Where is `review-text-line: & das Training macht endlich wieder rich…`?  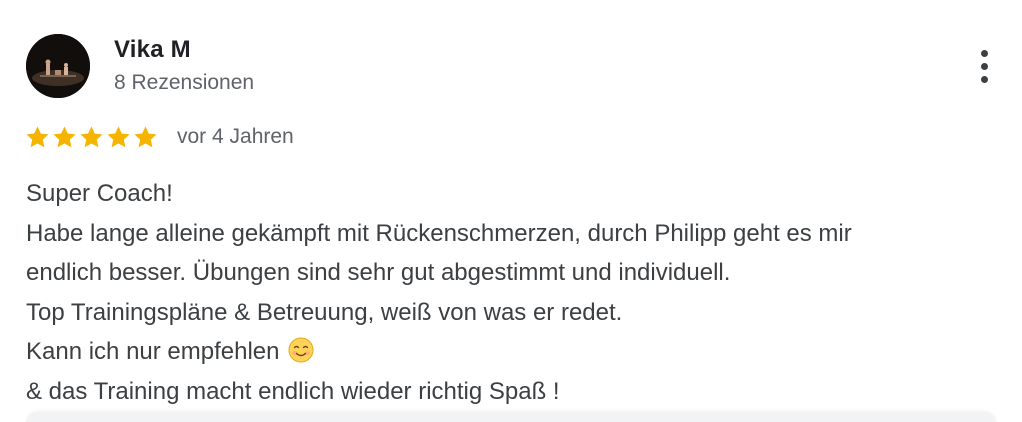 review-text-line: & das Training macht endlich wieder rich… is located at coordinates (293, 391).